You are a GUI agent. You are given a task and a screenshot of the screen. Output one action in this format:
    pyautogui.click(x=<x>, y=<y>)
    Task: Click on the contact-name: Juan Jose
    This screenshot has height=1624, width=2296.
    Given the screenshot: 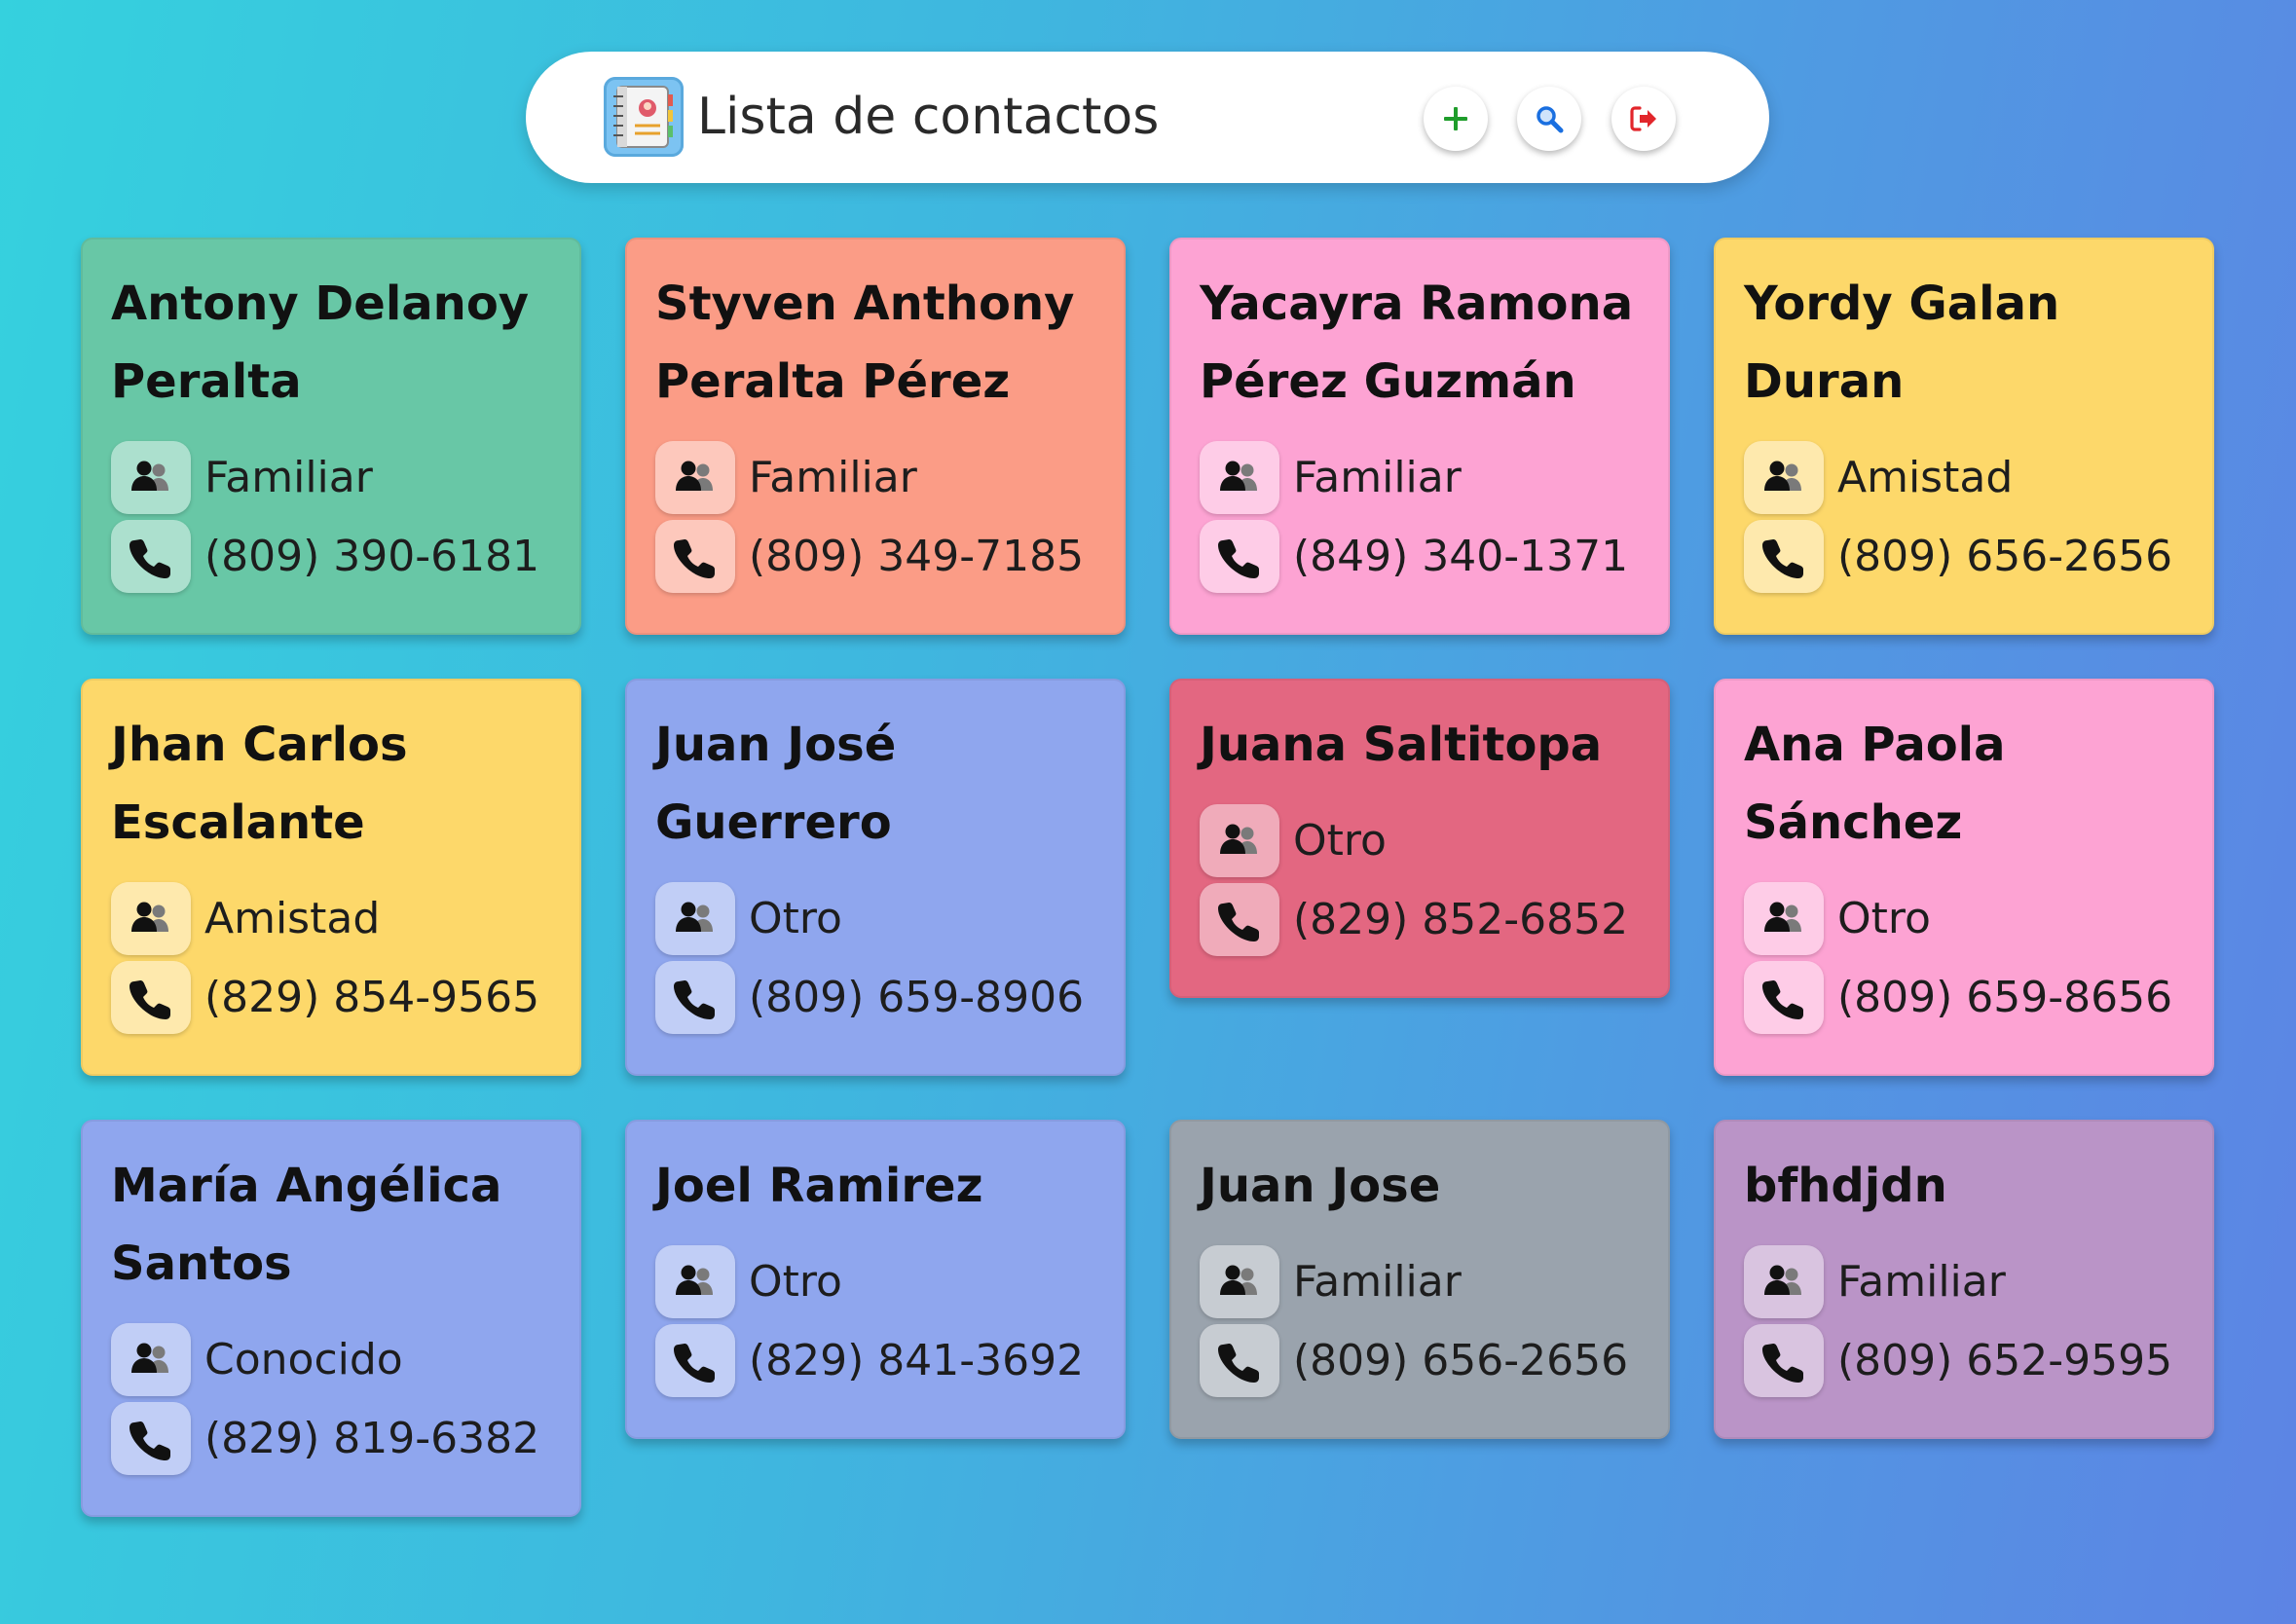 What is the action you would take?
    pyautogui.click(x=1321, y=1186)
    